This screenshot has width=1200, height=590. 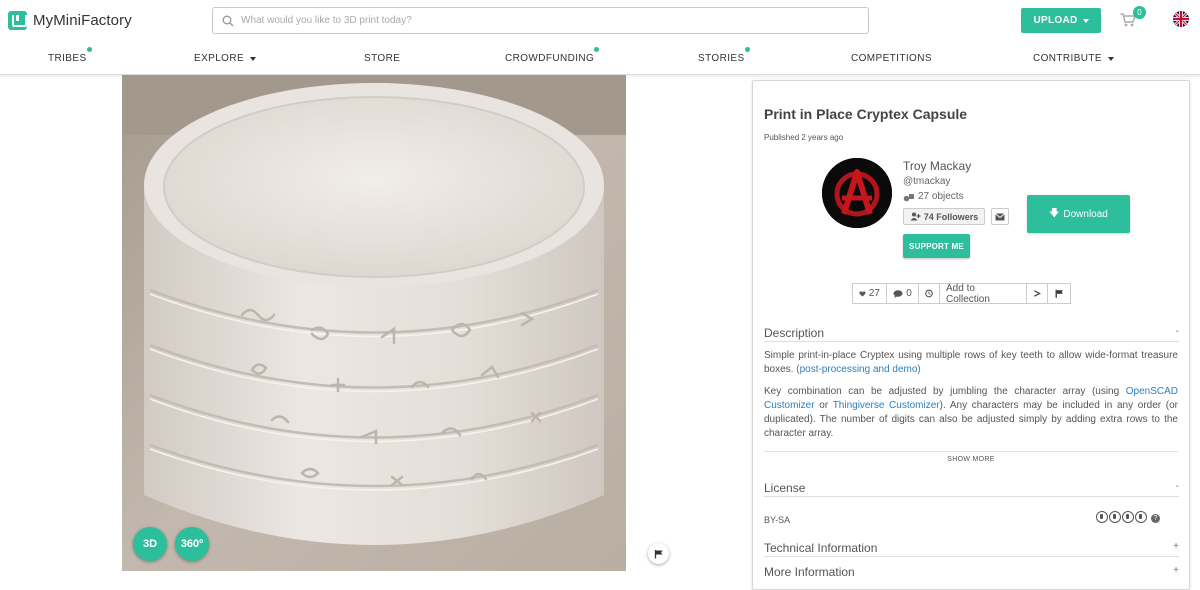 I want to click on object-actions: 27 0 Add to Collection, so click(x=961, y=294).